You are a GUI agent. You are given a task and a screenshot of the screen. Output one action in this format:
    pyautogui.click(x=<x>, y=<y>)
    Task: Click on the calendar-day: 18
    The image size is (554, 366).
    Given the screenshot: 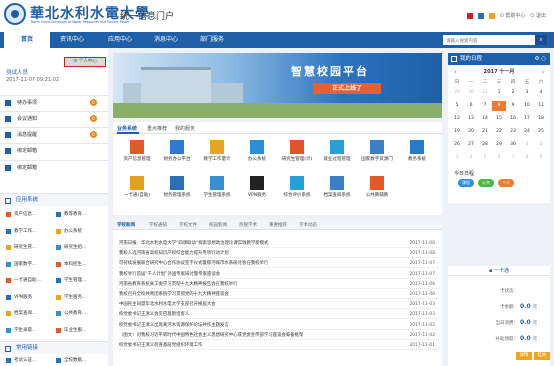 What is the action you would take?
    pyautogui.click(x=541, y=119)
    